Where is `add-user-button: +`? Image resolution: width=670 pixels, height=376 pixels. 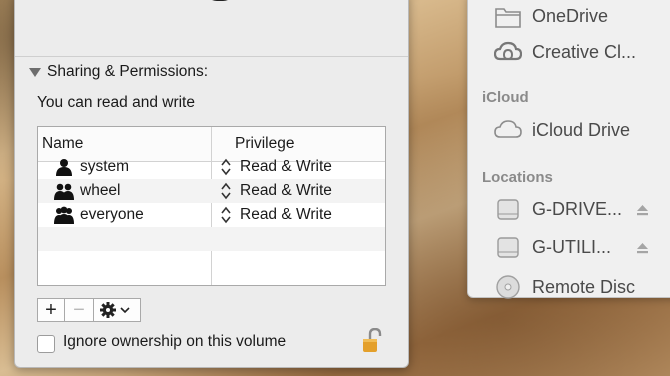
add-user-button: + is located at coordinates (51, 310).